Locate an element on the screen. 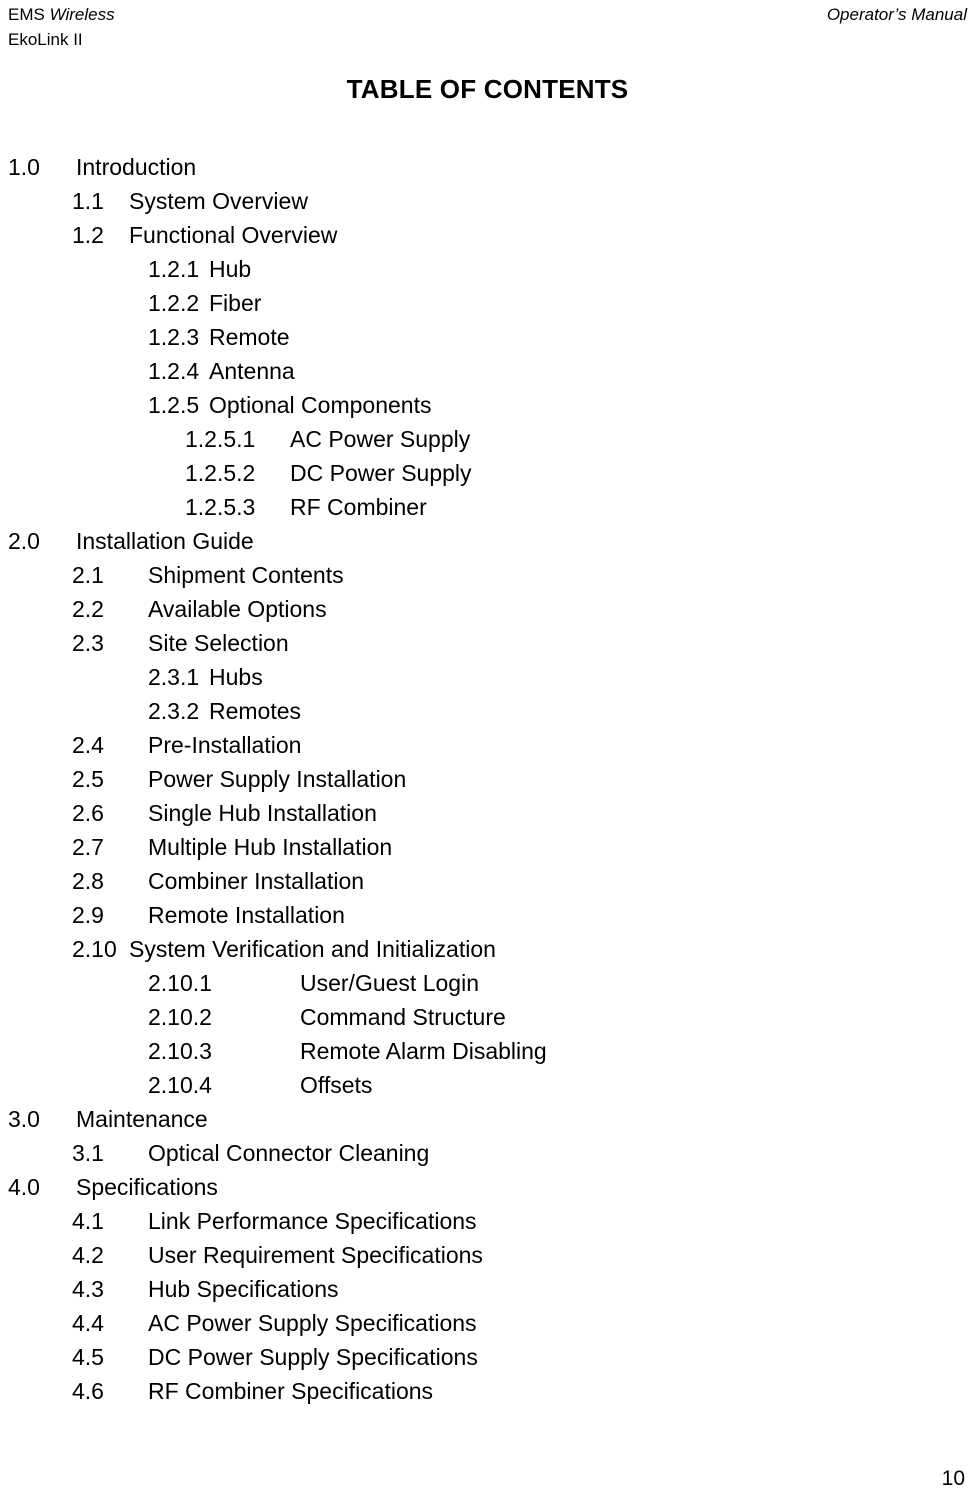 The image size is (975, 1500). toc-entry-label: Functional Overview is located at coordinates (233, 235).